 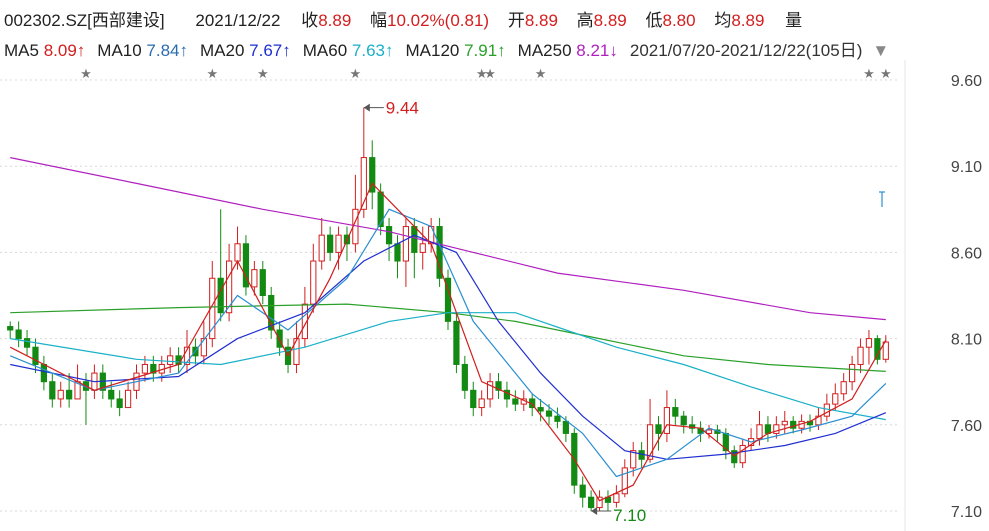 I want to click on high-marker-arrow-icon, so click(x=366, y=107).